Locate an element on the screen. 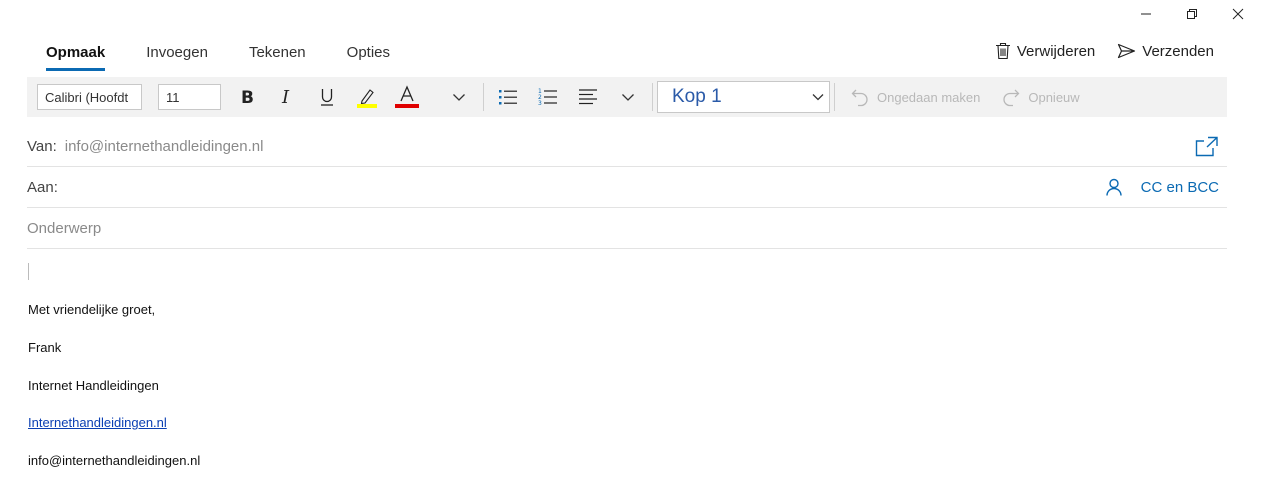 The image size is (1261, 487). bullet-list-icon is located at coordinates (508, 97).